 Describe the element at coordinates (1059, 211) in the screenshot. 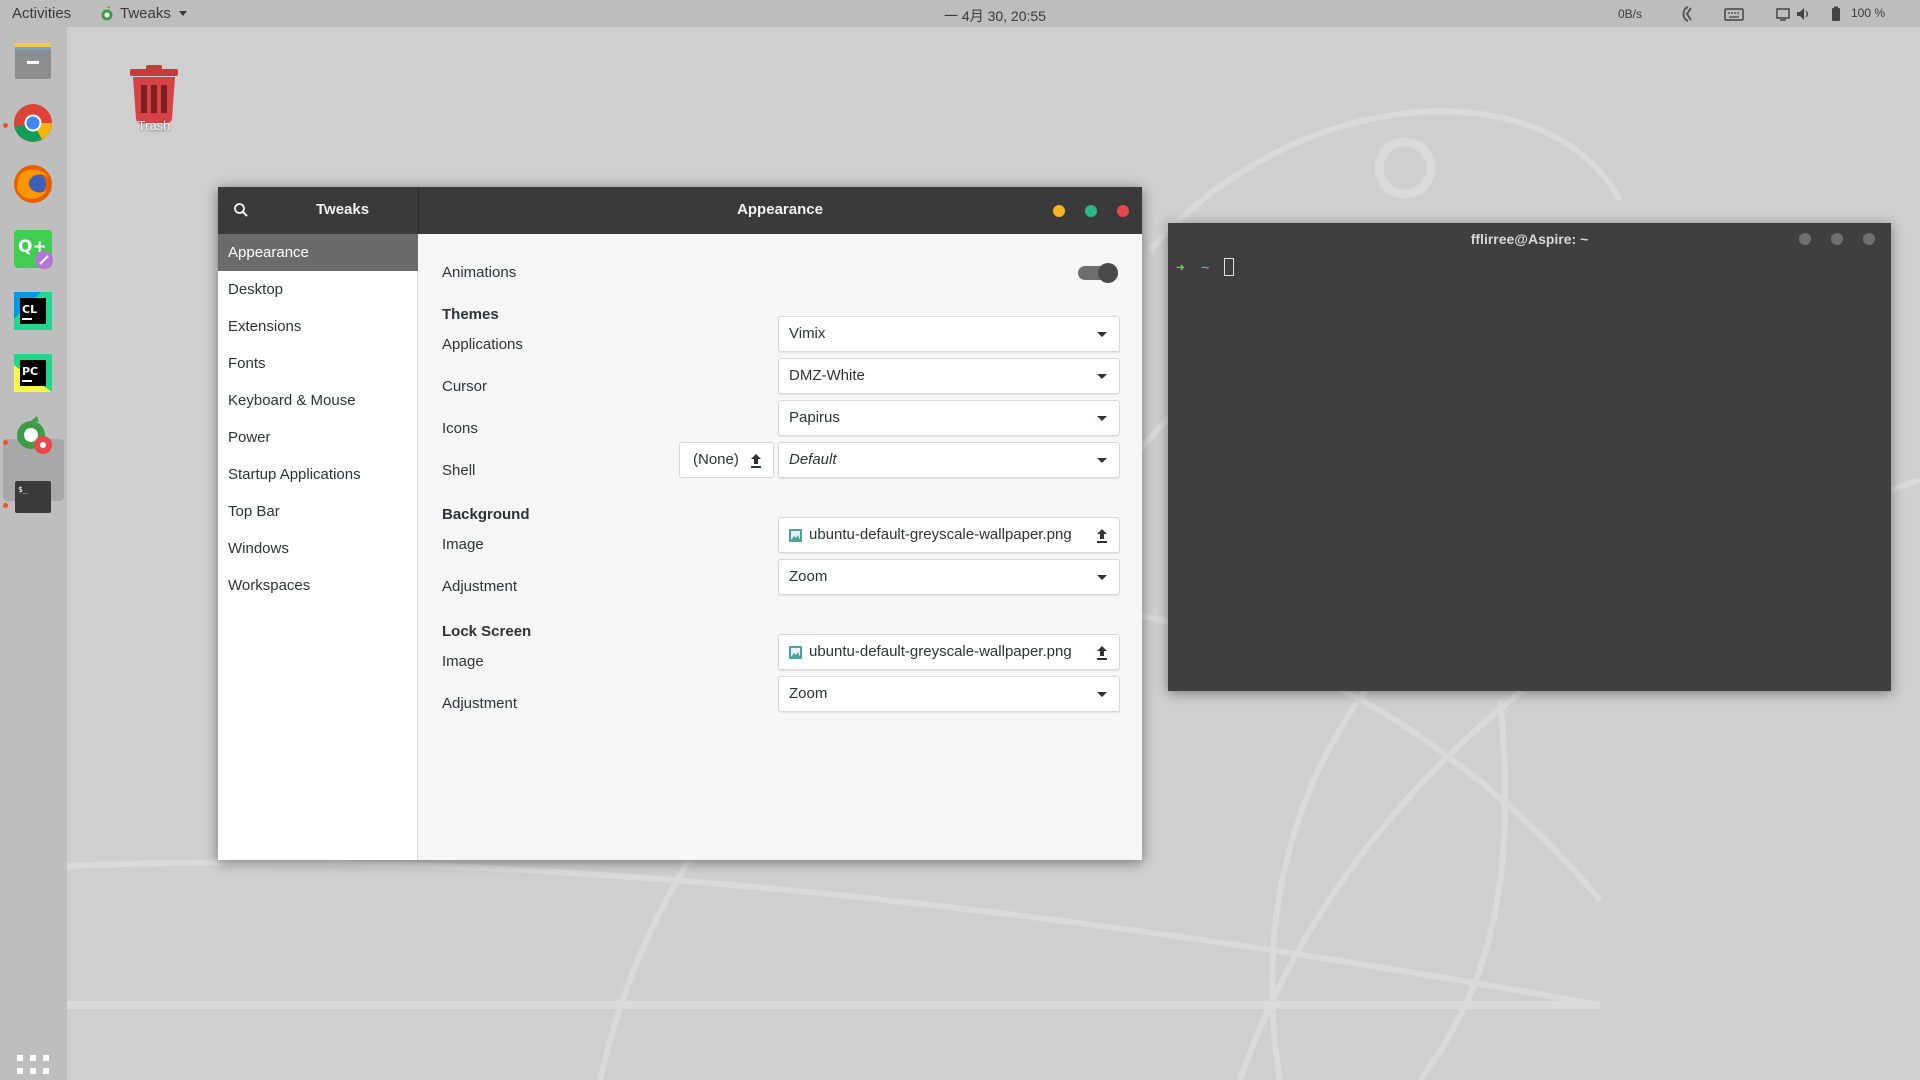

I see `minimize-button` at that location.